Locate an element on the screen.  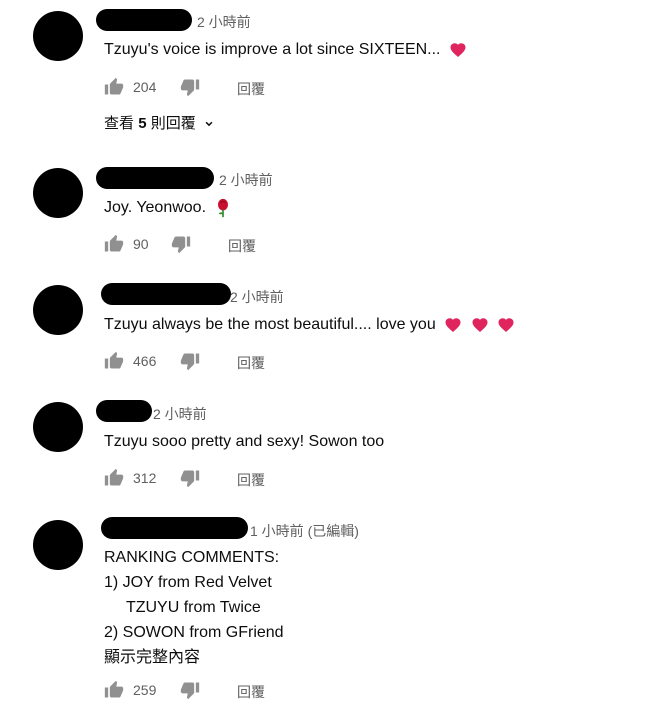
view-replies-button: 查看 5 則回覆 is located at coordinates (160, 122).